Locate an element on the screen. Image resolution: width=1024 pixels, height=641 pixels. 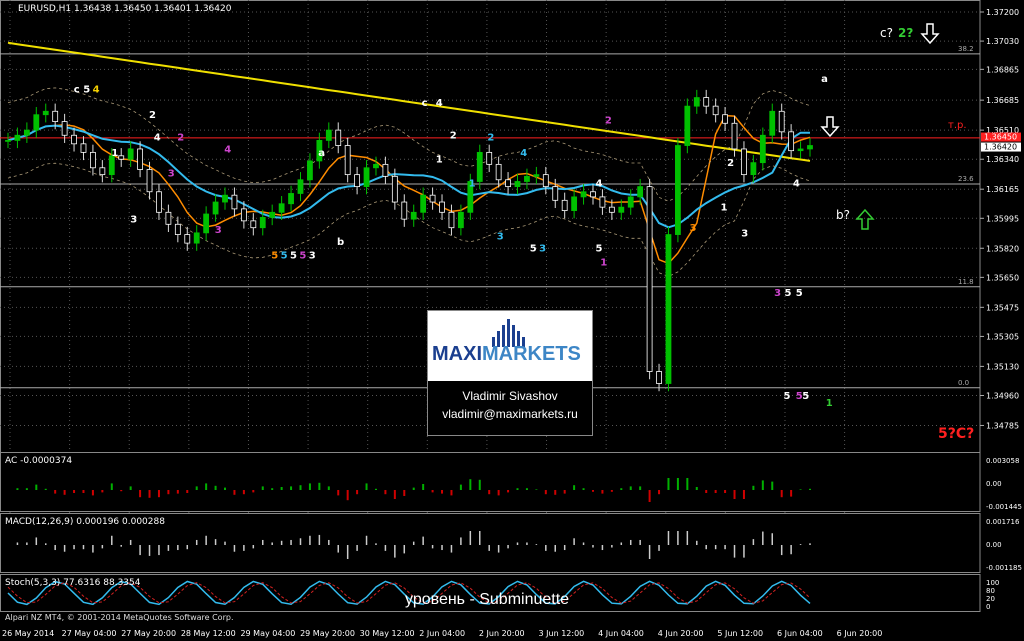
stoch-header: Stoch(5,3,3) 77.6316 88.3354 is located at coordinates (73, 583).